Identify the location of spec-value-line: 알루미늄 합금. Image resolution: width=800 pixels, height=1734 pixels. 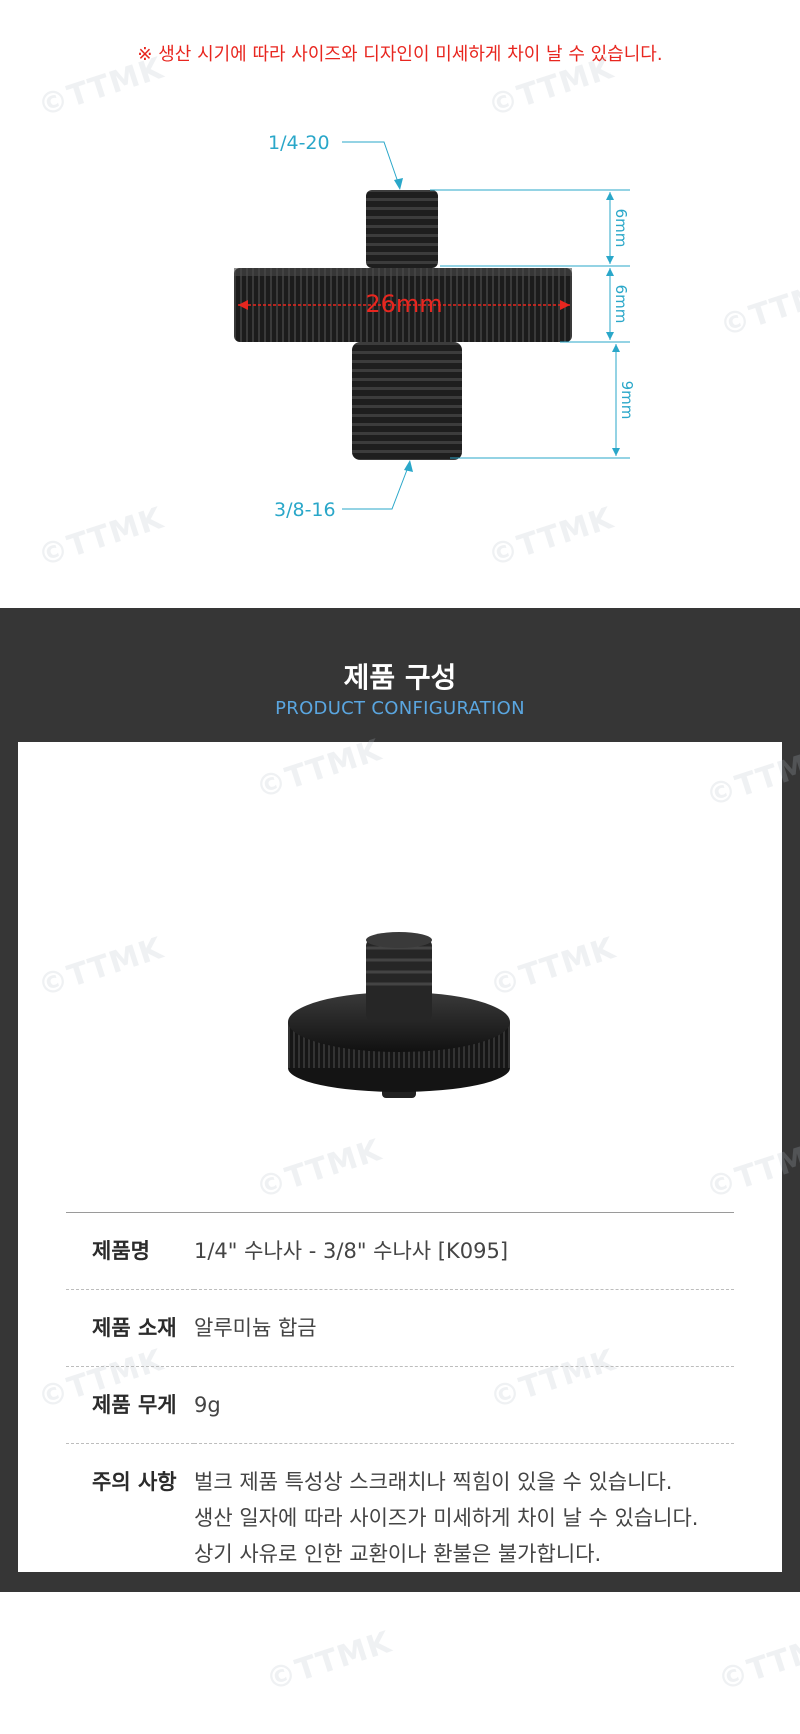
(255, 1328).